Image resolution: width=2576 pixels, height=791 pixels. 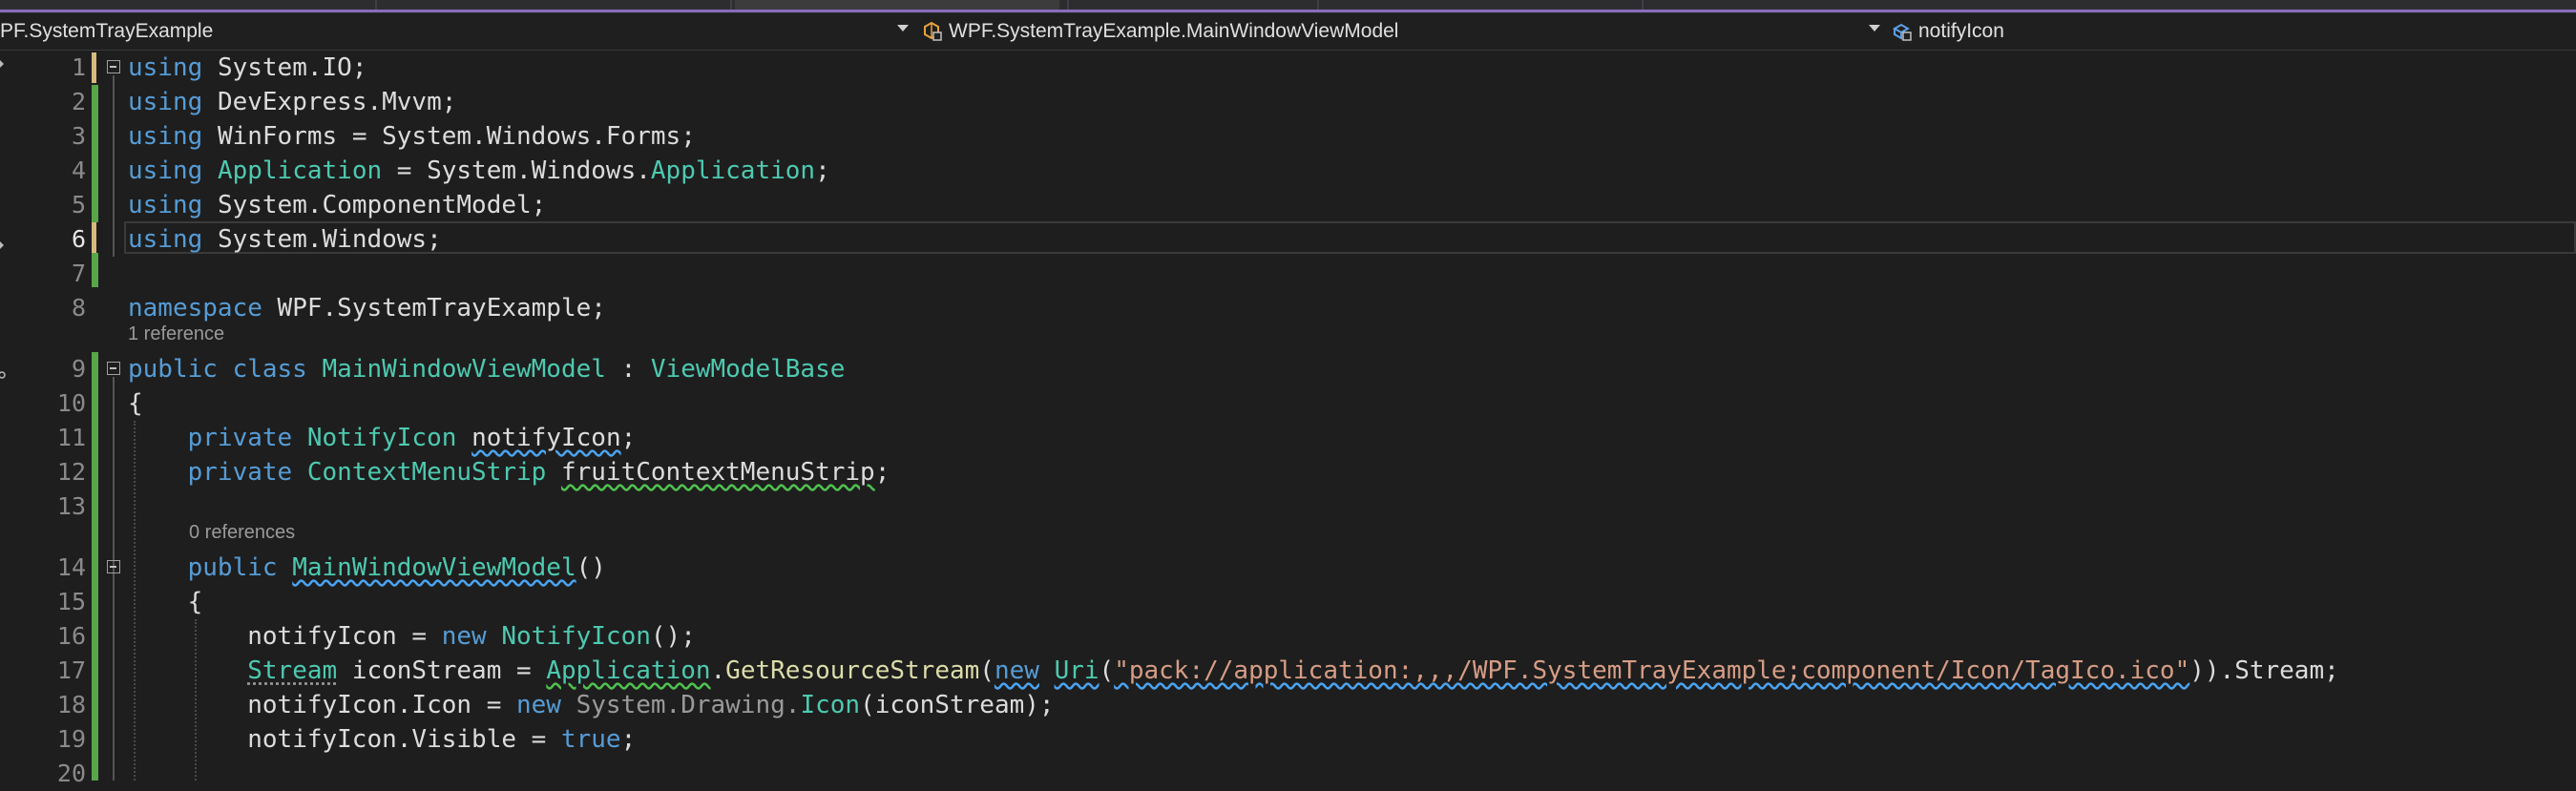 What do you see at coordinates (106, 31) in the screenshot?
I see `project-dropdown-label: PF.SystemTrayExample` at bounding box center [106, 31].